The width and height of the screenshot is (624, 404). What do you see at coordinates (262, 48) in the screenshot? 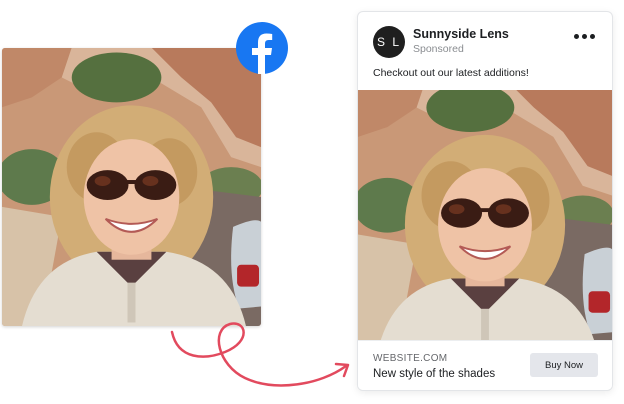
I see `facebook-logo-icon` at bounding box center [262, 48].